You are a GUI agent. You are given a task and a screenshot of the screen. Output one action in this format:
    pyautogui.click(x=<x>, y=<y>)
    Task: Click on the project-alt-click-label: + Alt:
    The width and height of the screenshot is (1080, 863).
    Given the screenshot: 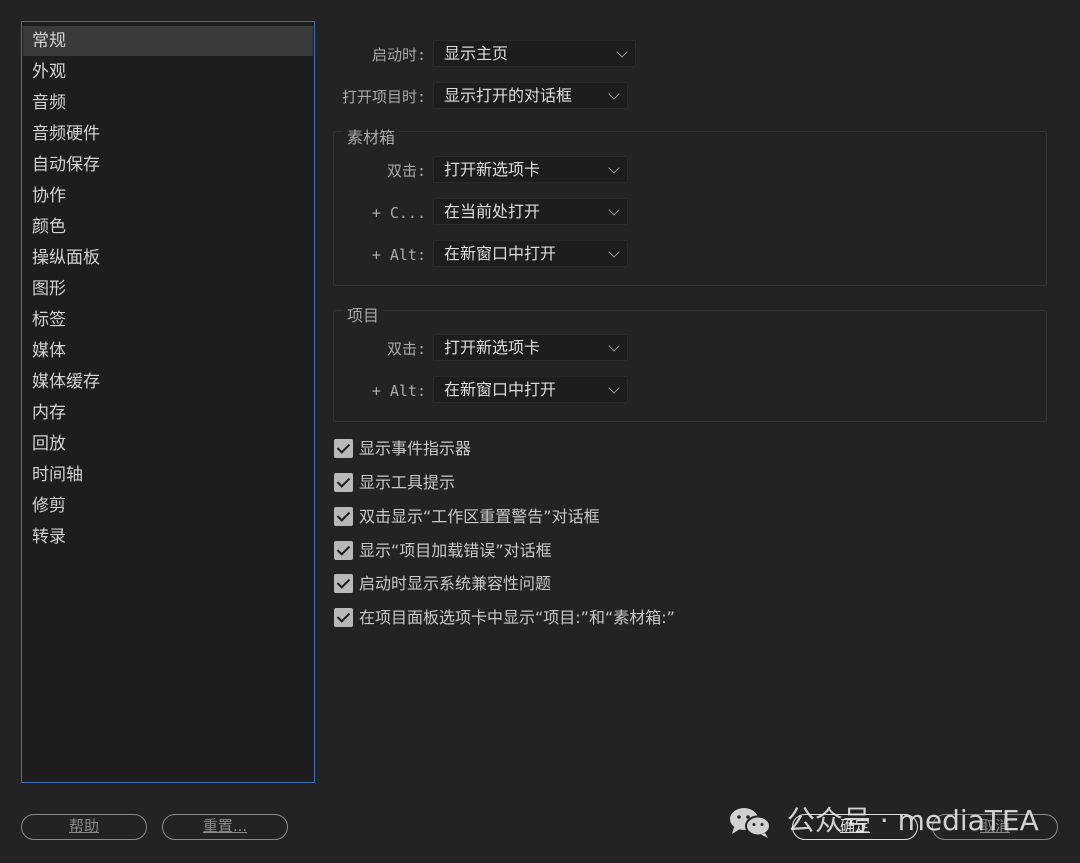 What is the action you would take?
    pyautogui.click(x=398, y=391)
    